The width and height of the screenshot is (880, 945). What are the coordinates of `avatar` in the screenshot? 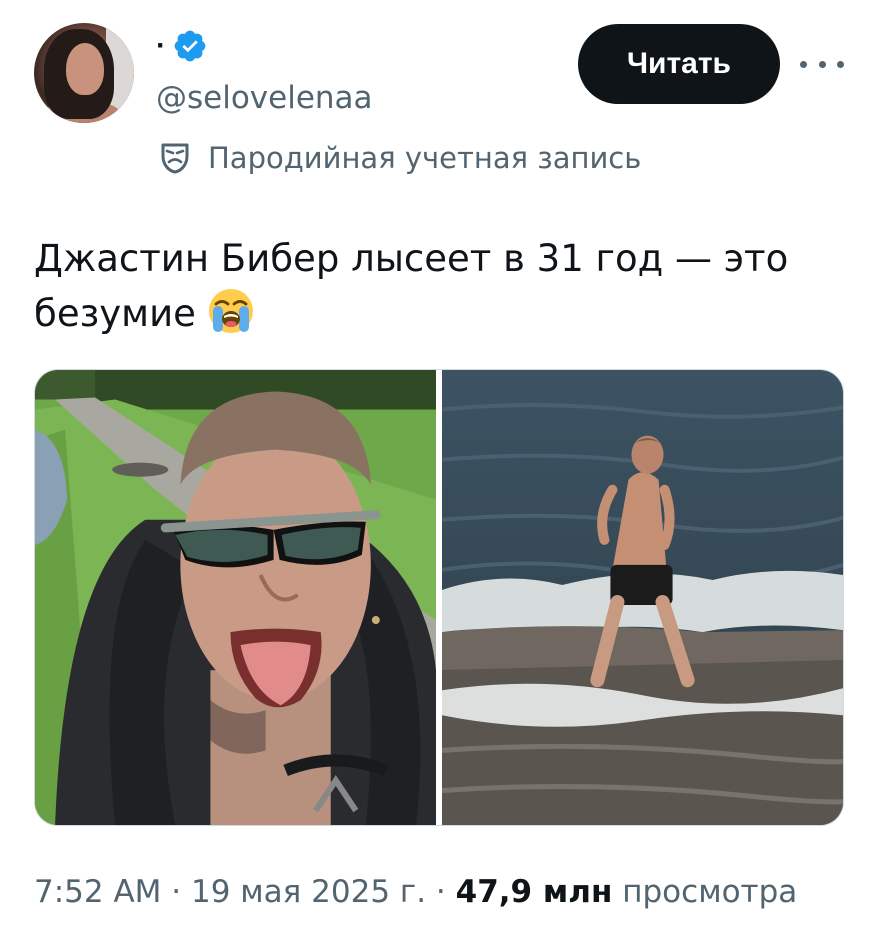 It's located at (84, 73).